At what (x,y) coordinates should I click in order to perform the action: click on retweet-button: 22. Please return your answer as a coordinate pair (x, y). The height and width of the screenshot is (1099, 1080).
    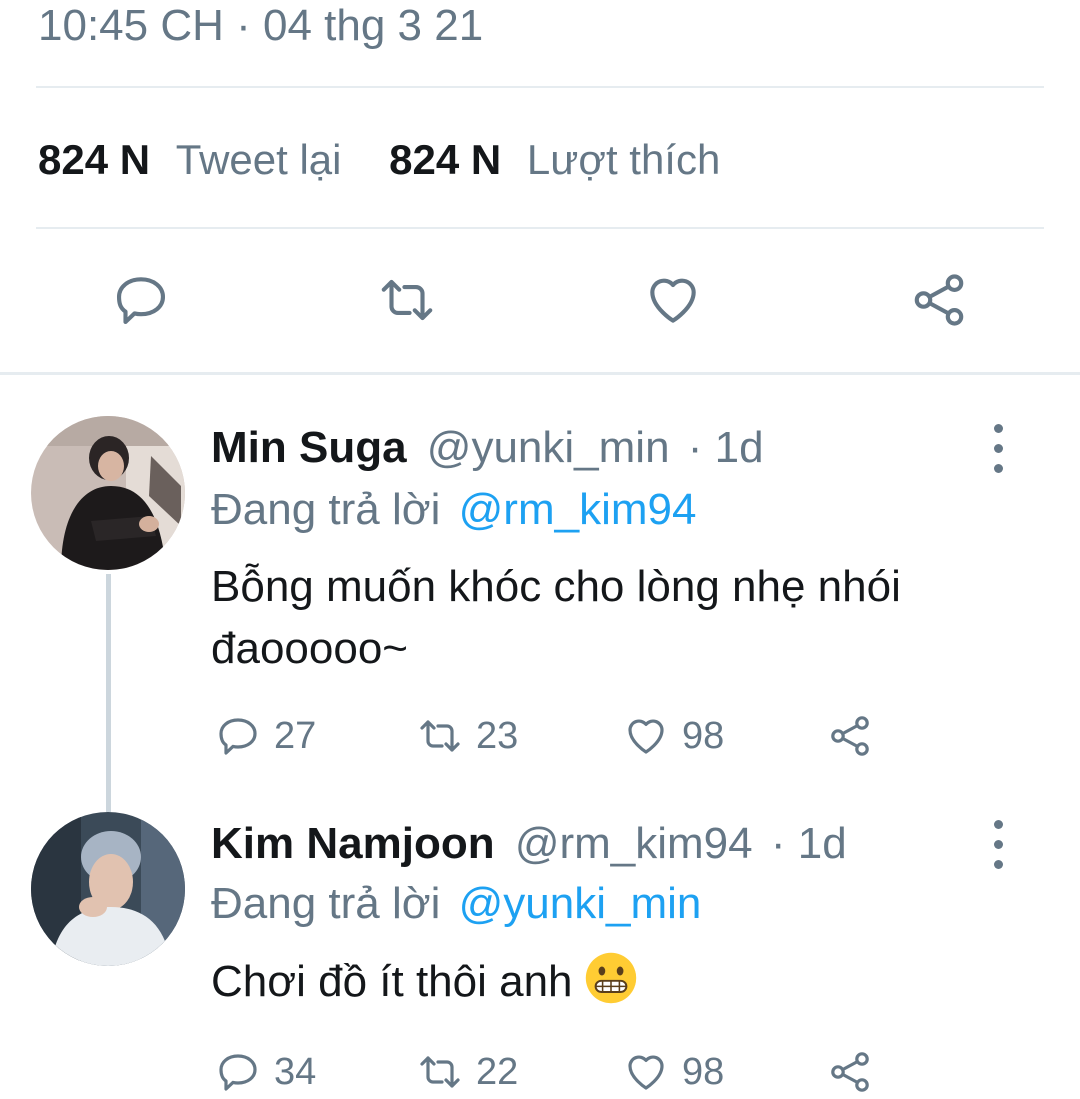
    Looking at the image, I should click on (467, 1072).